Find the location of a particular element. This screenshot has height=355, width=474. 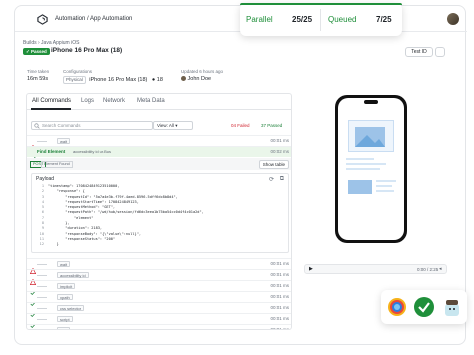

code-text: "element" is located at coordinates (71, 217).